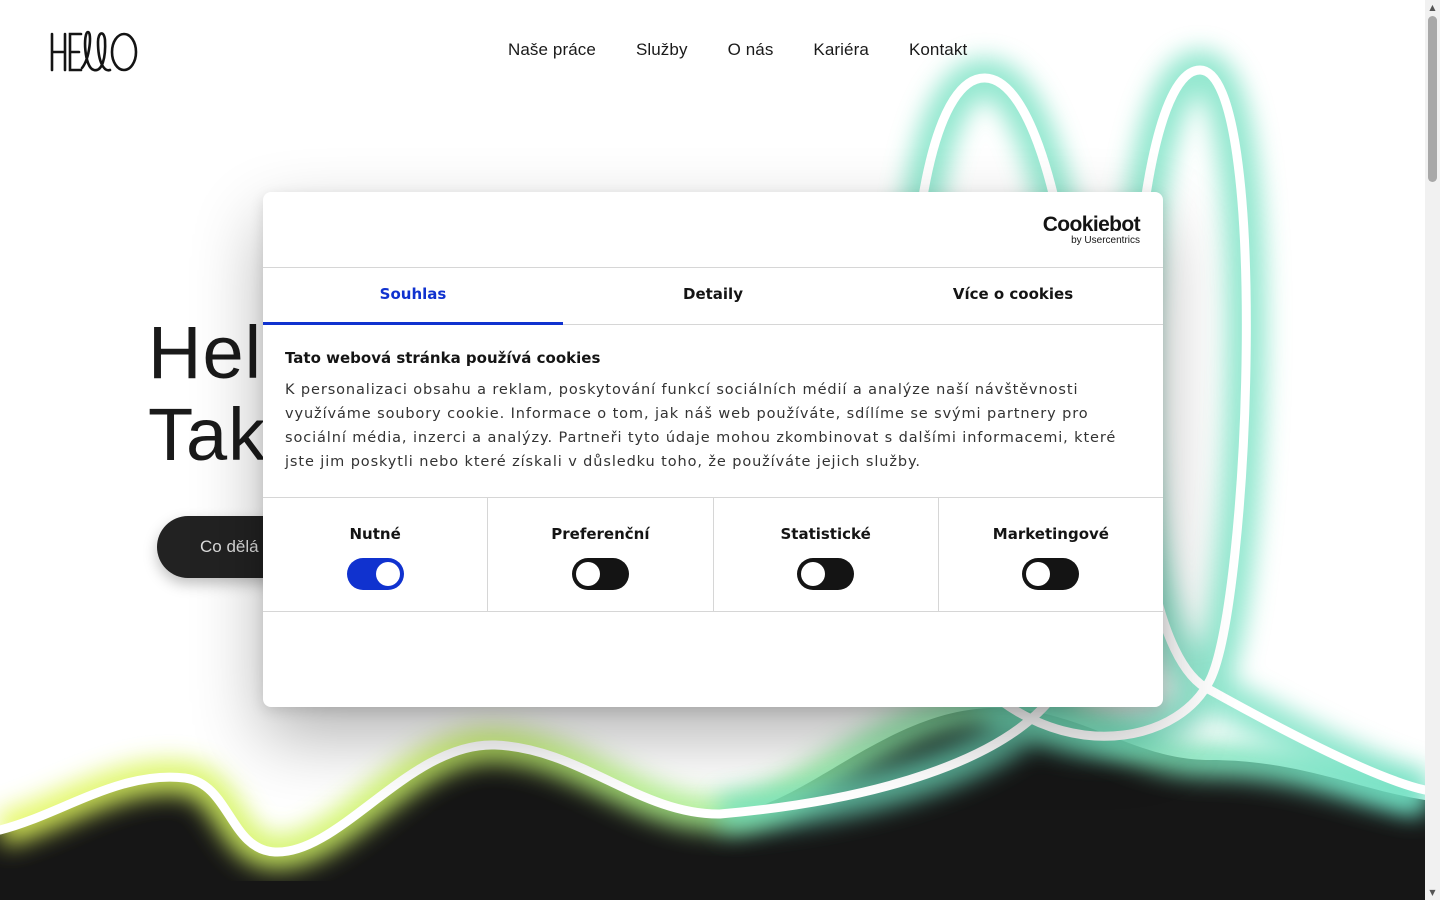 The width and height of the screenshot is (1440, 900). What do you see at coordinates (826, 554) in the screenshot?
I see `category-statisticke: Statistické` at bounding box center [826, 554].